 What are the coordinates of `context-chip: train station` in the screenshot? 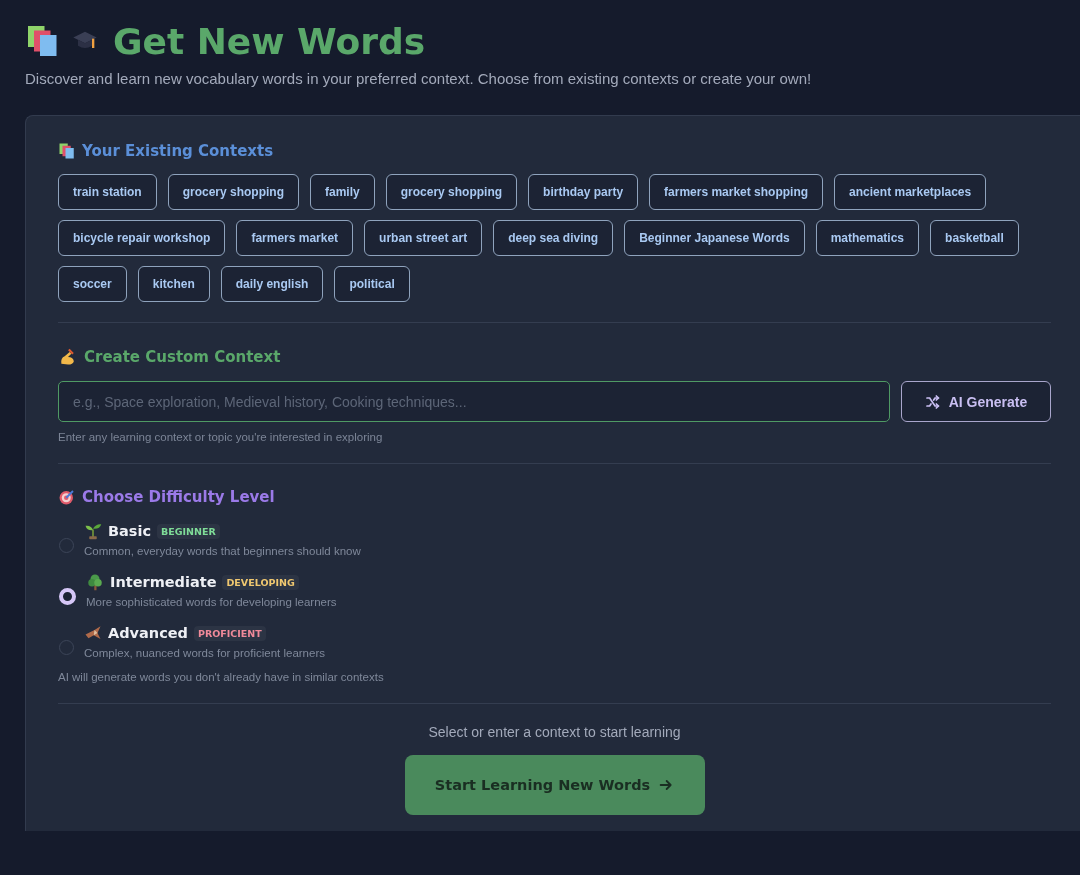 It's located at (107, 192).